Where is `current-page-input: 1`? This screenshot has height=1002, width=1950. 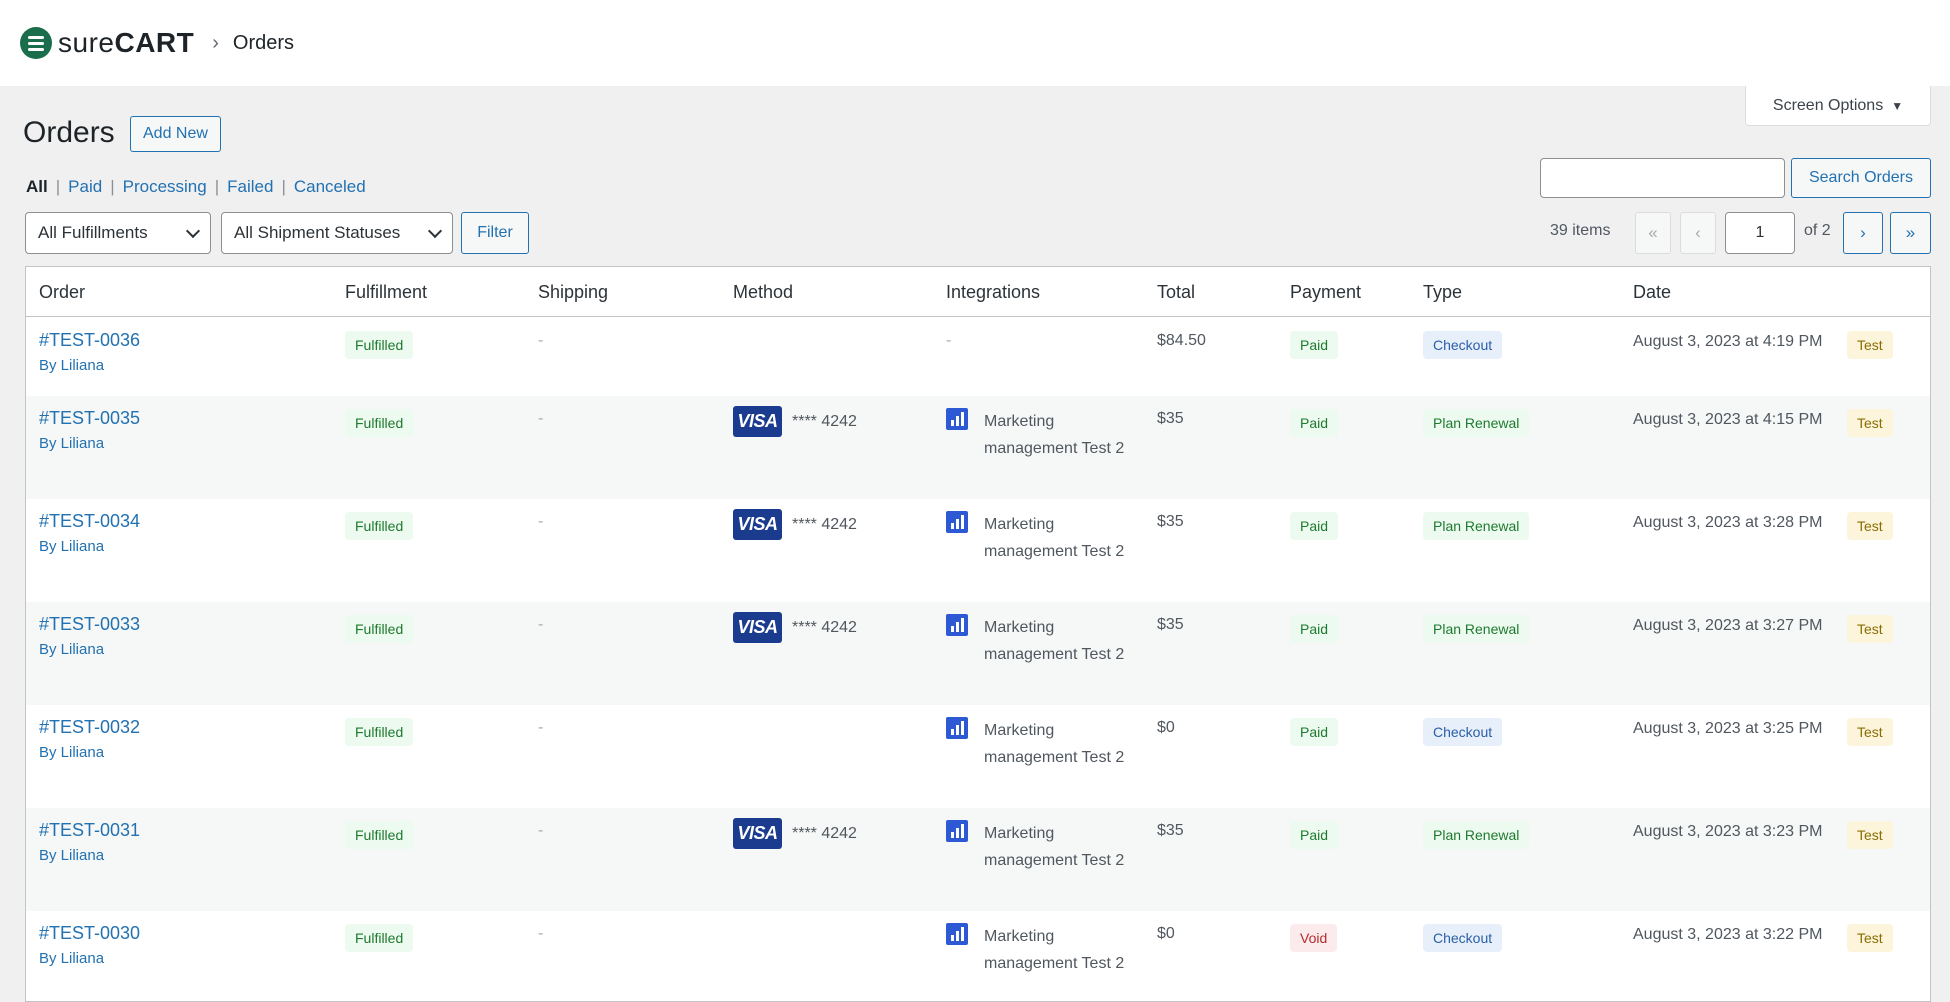
current-page-input: 1 is located at coordinates (1760, 233).